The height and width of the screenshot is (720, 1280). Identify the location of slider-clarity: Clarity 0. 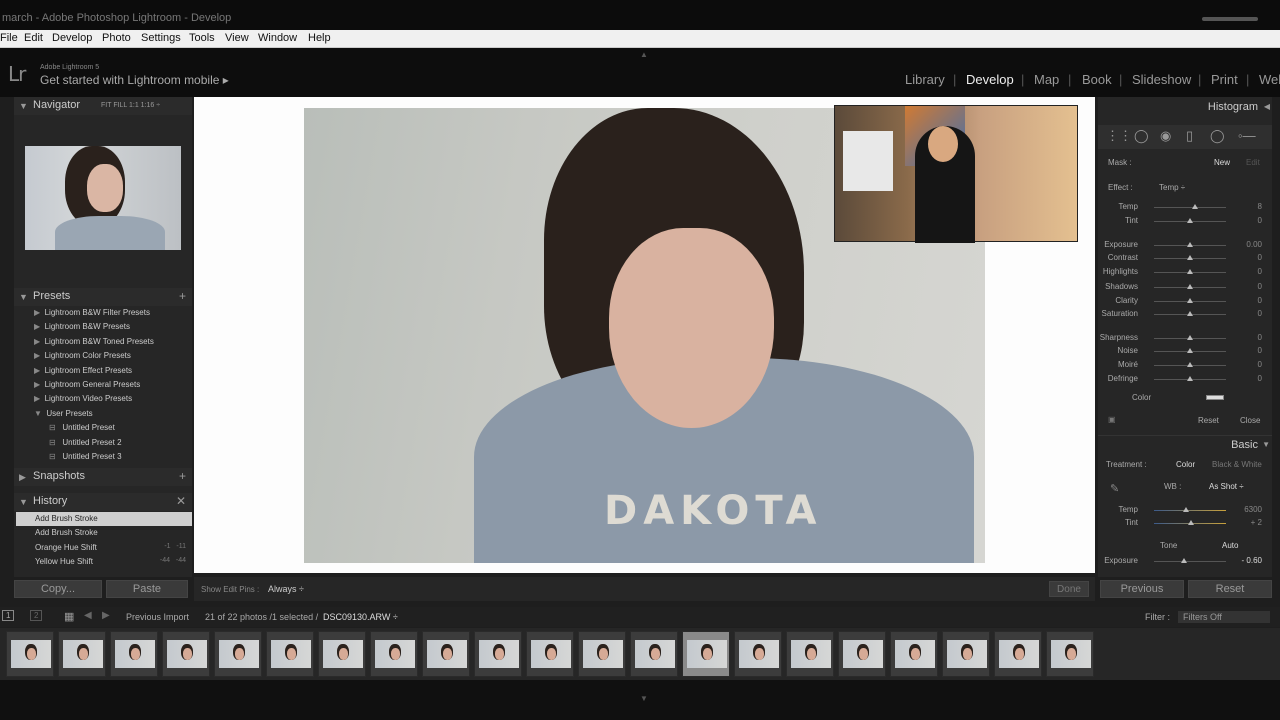
(1185, 301).